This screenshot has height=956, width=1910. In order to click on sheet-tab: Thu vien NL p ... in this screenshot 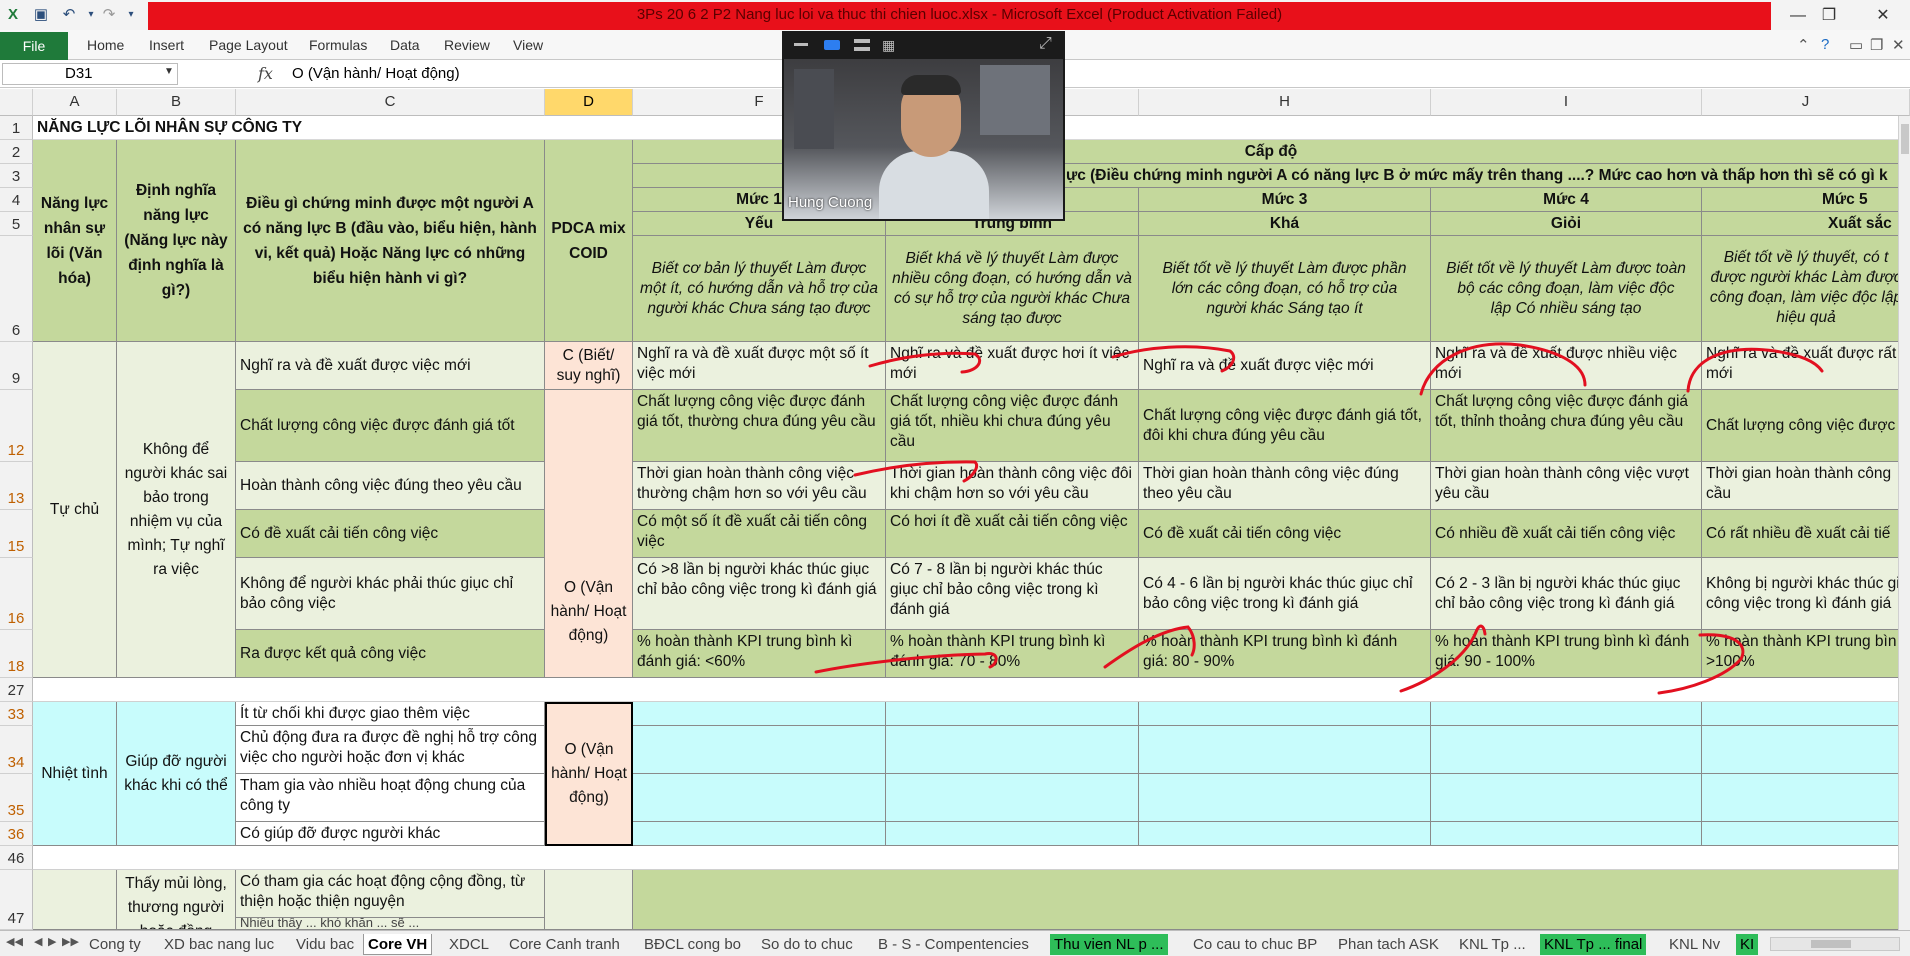, I will do `click(1109, 944)`.